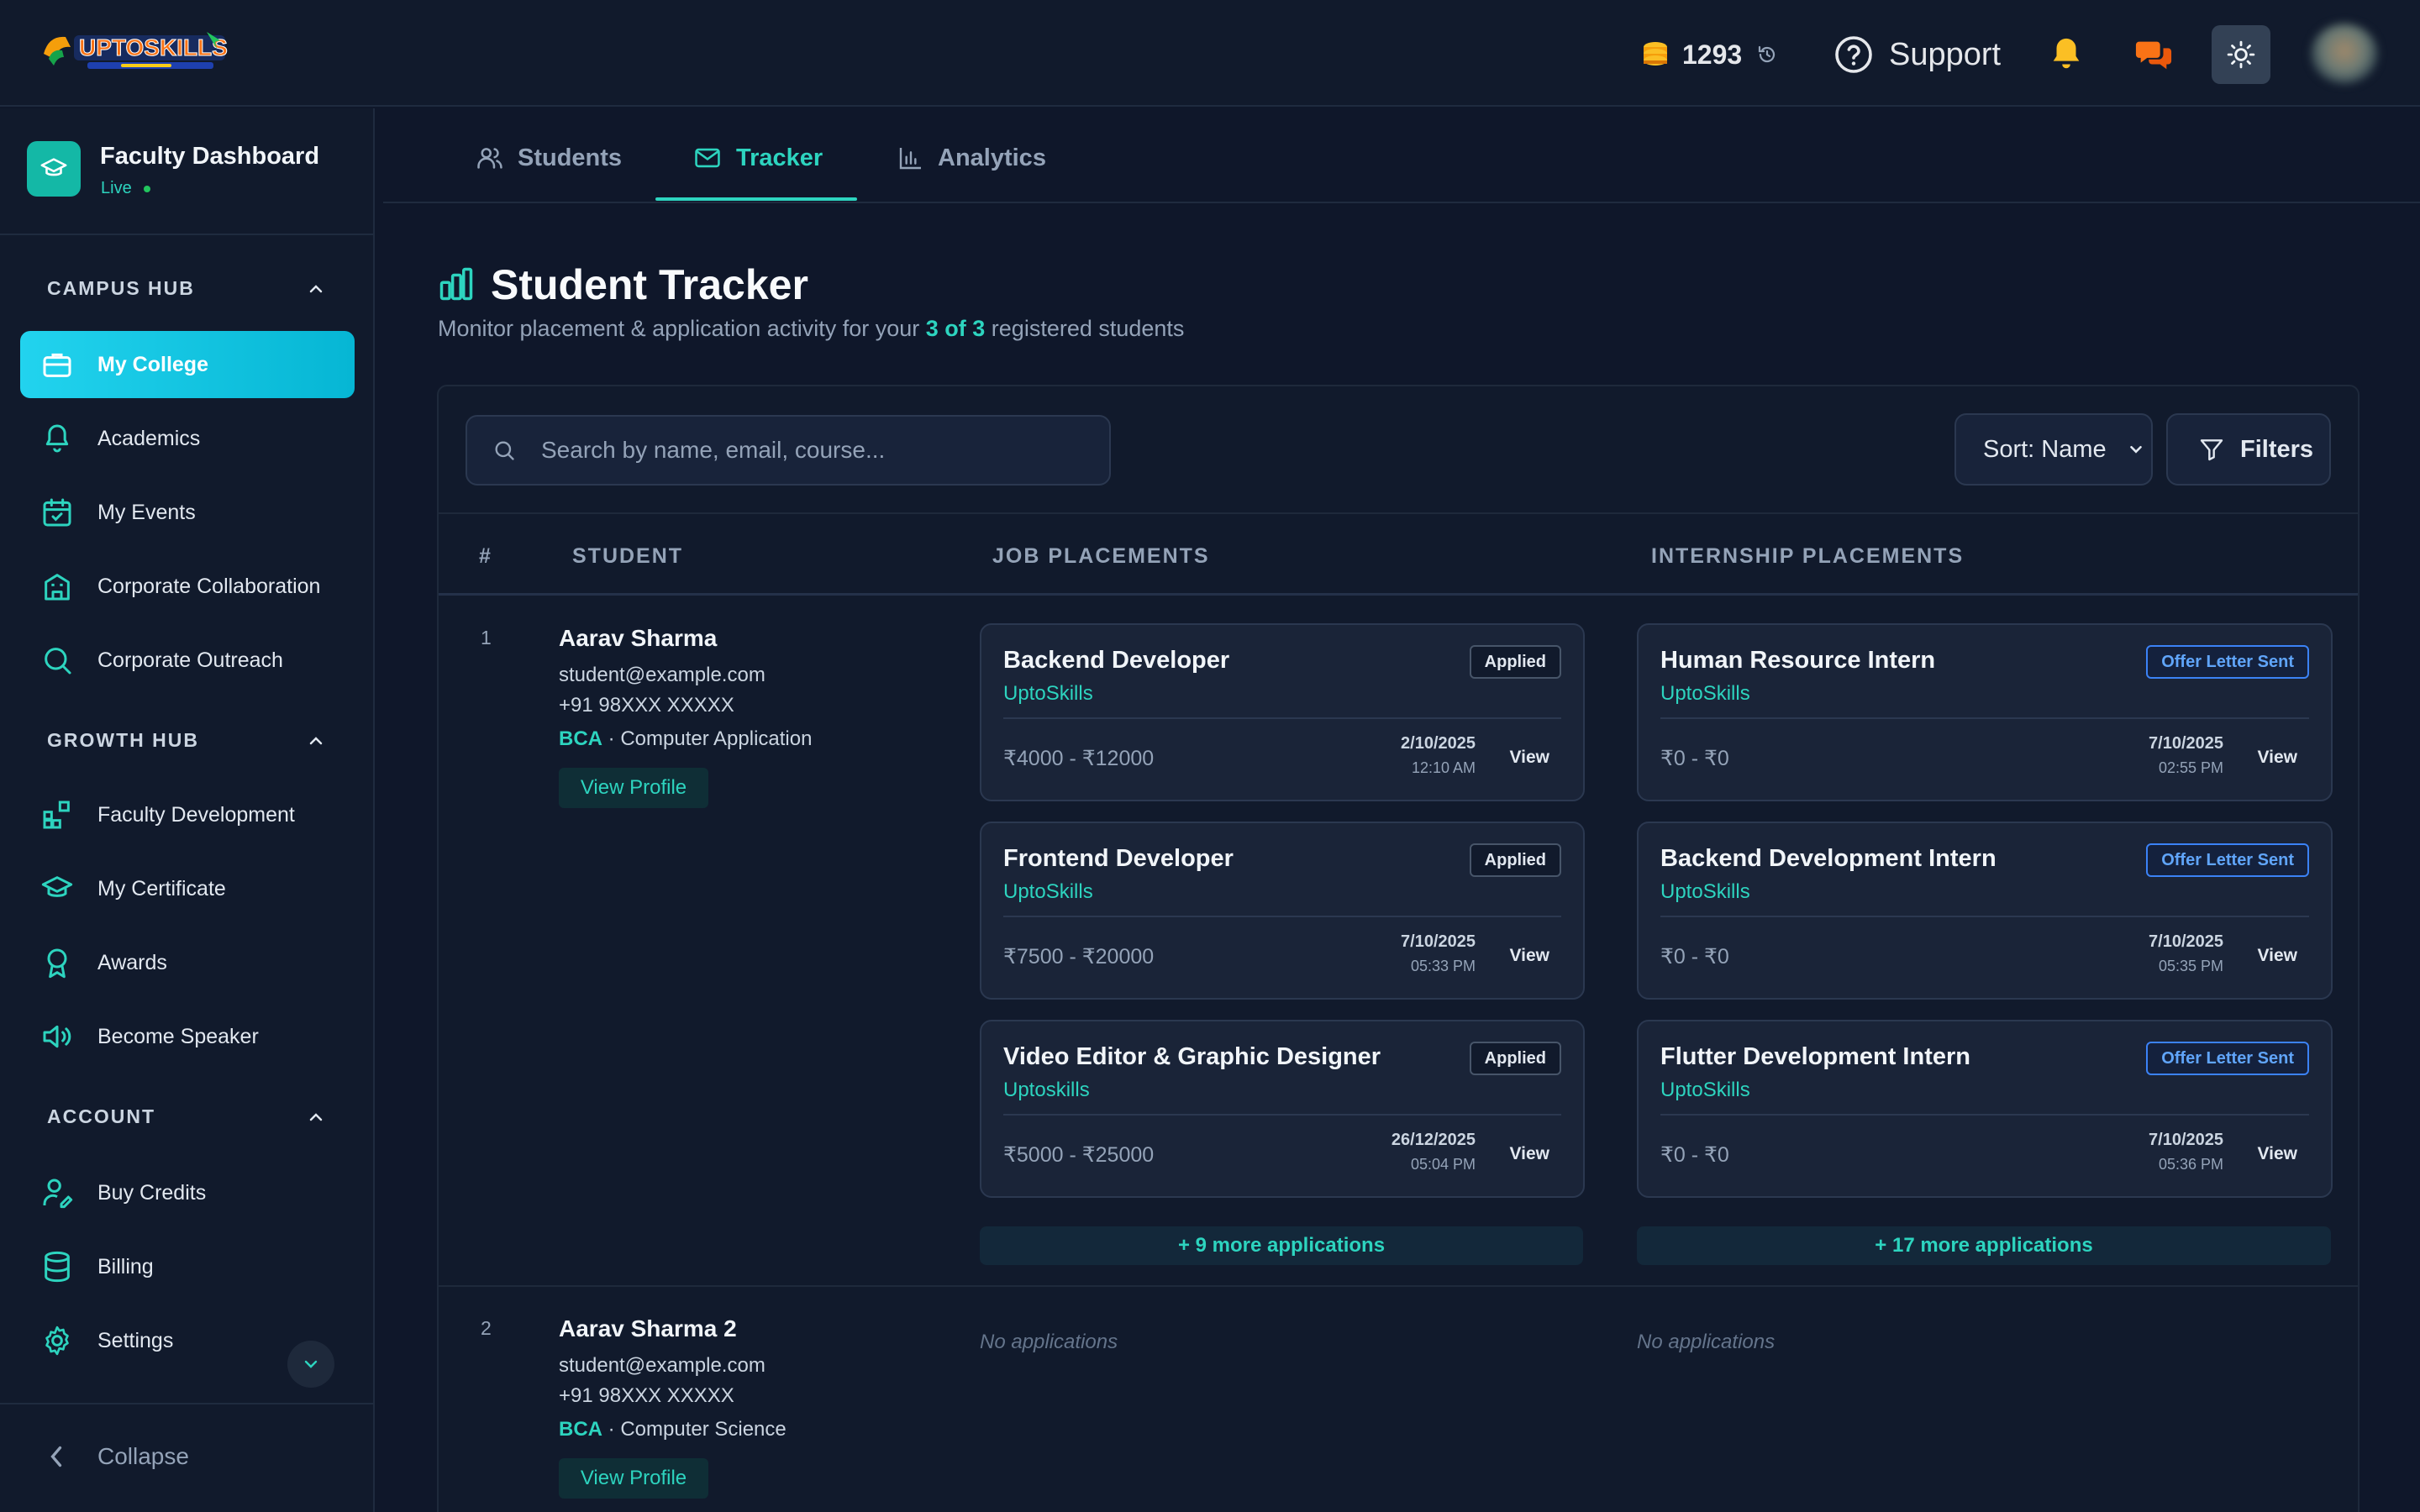  Describe the element at coordinates (187, 962) in the screenshot. I see `sidebar-item-awards: Awards` at that location.